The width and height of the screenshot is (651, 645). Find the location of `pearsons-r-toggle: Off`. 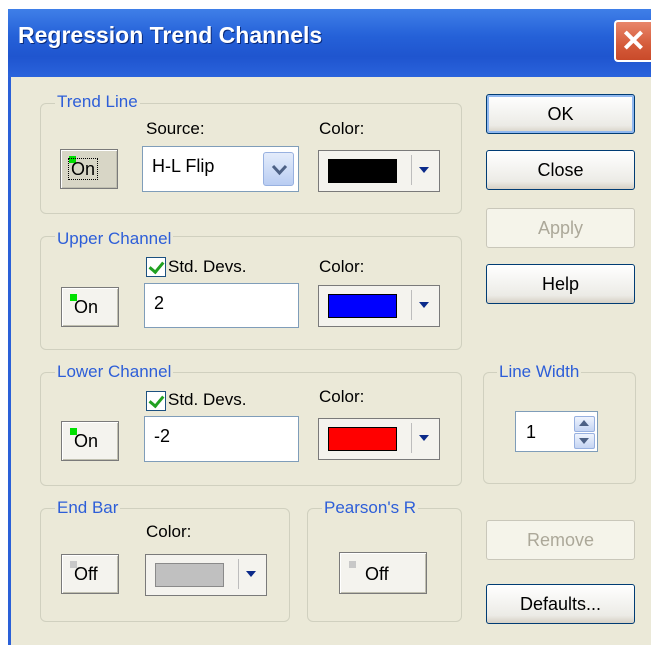

pearsons-r-toggle: Off is located at coordinates (383, 573).